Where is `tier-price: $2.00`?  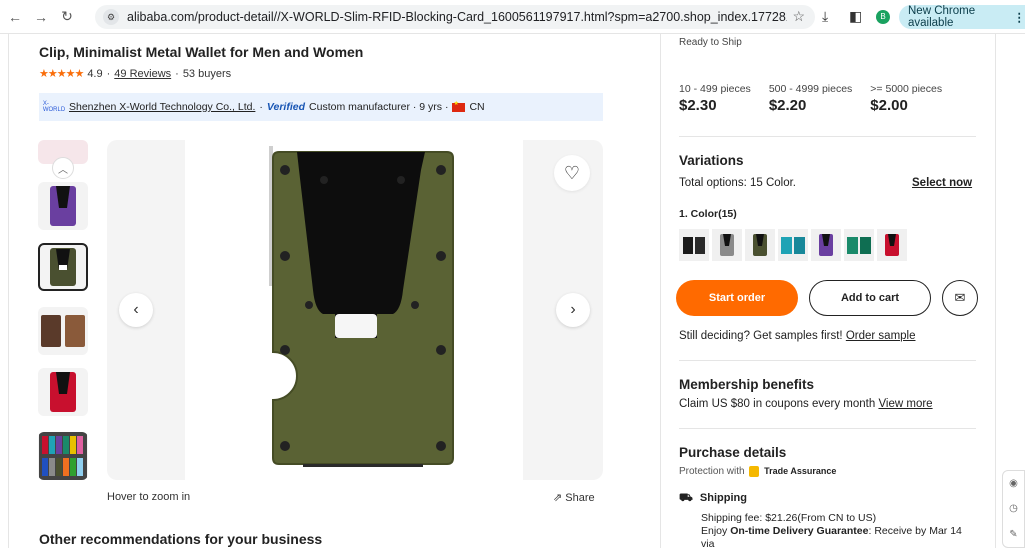
tier-price: $2.00 is located at coordinates (906, 105).